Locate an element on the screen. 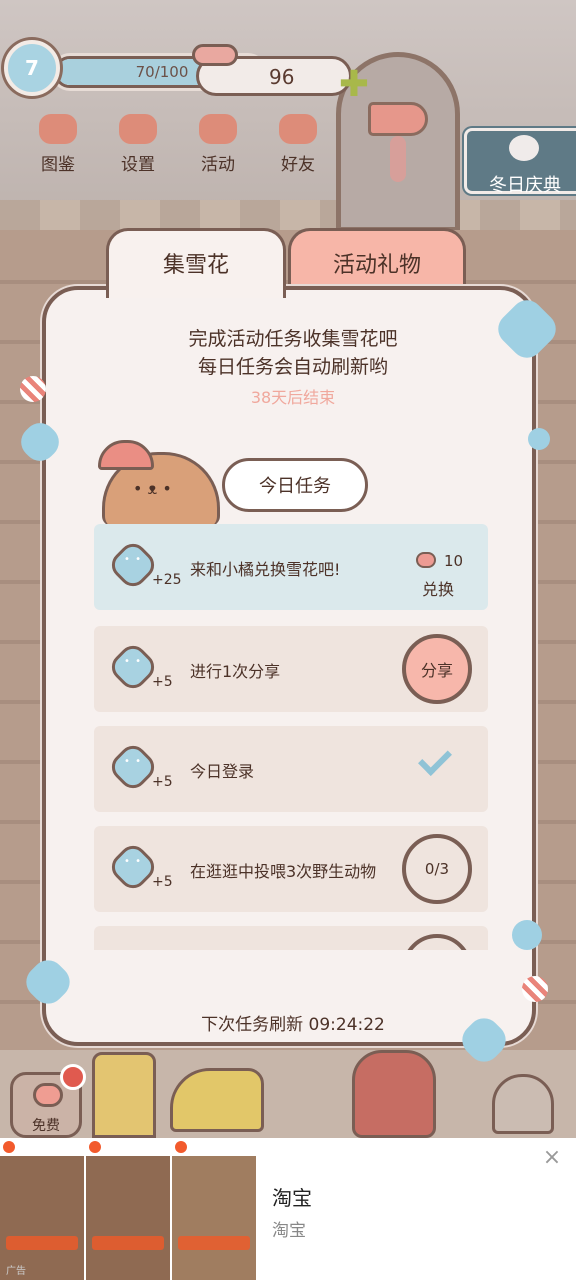 The width and height of the screenshot is (576, 1280). task-progress-ring is located at coordinates (437, 942).